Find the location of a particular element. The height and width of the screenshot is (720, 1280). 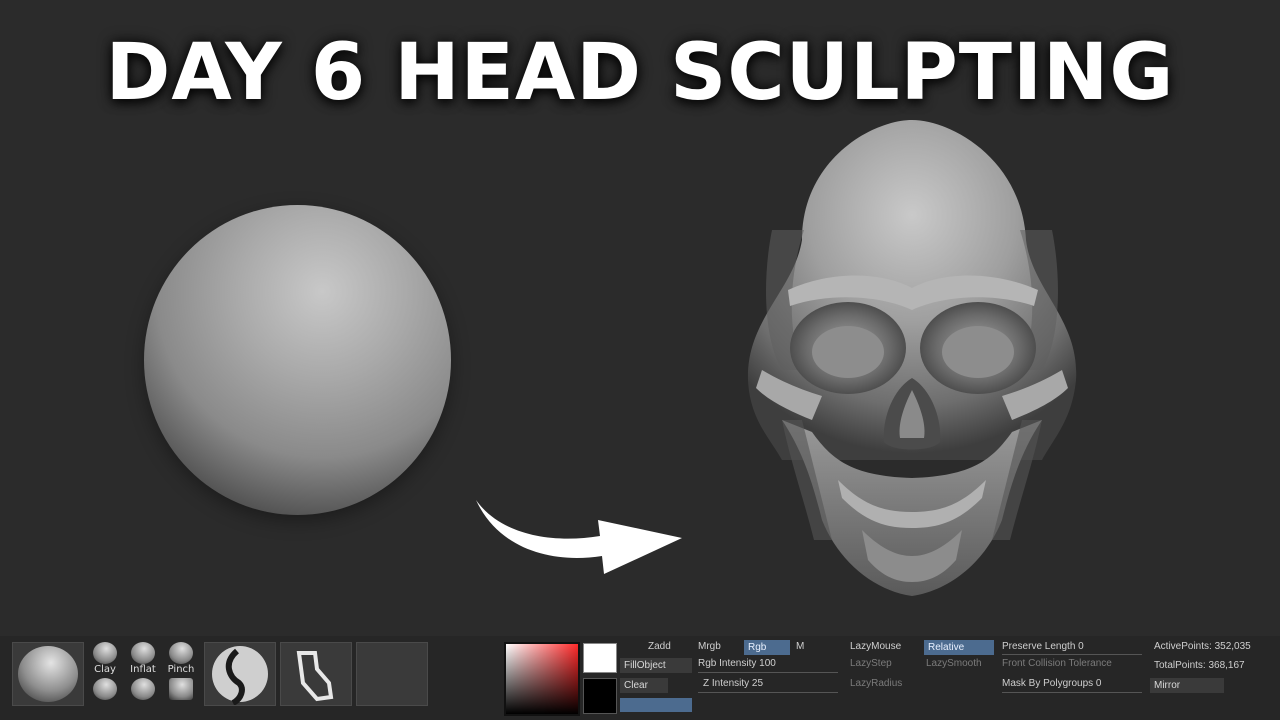

alpha-thumbnail is located at coordinates (316, 674).